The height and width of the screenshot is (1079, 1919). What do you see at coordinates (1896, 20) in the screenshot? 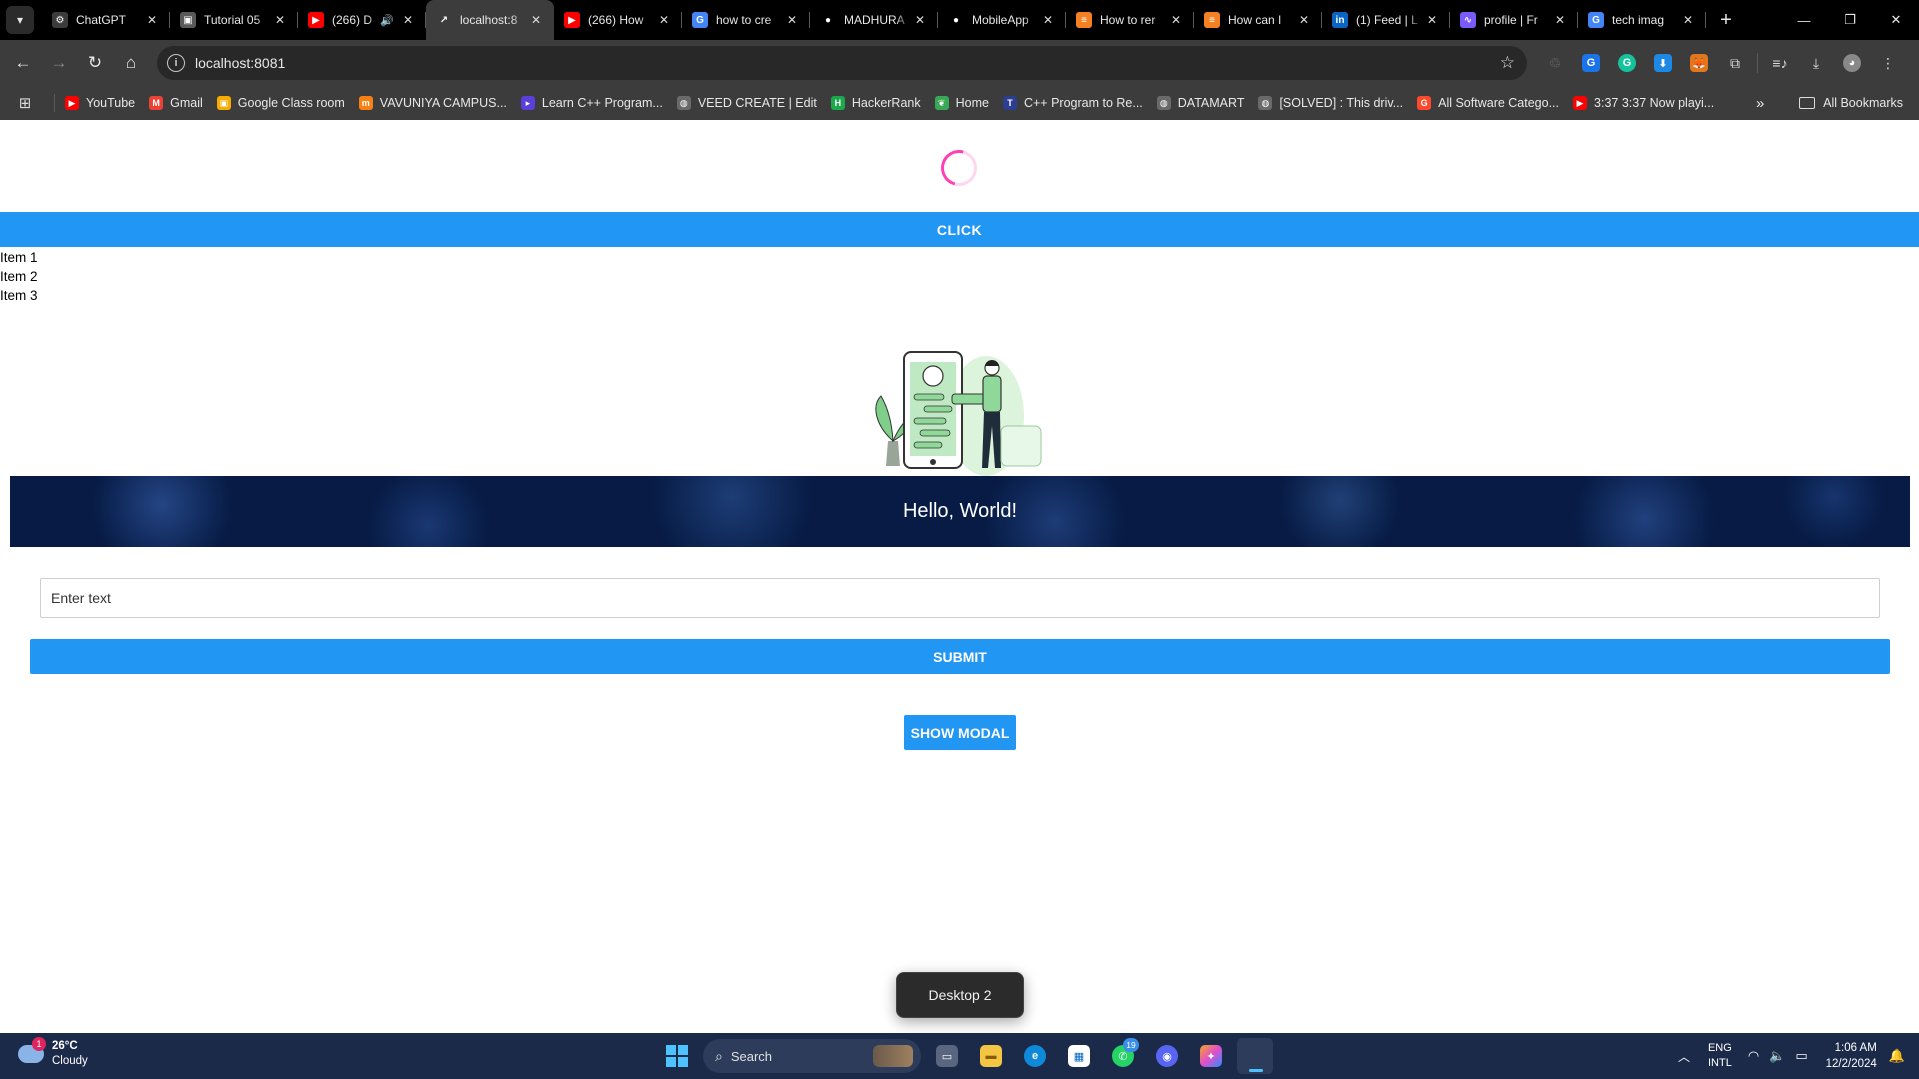
I see `close-window-button: ✕` at bounding box center [1896, 20].